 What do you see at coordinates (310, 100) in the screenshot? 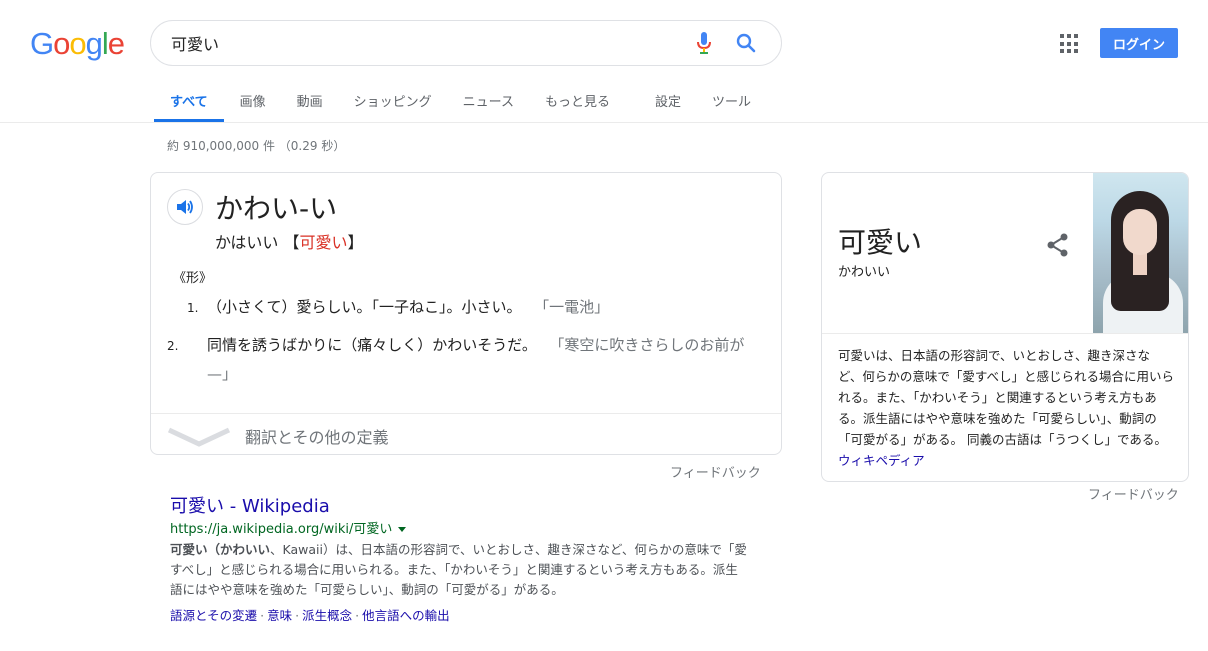
I see `tab-videos: 動画` at bounding box center [310, 100].